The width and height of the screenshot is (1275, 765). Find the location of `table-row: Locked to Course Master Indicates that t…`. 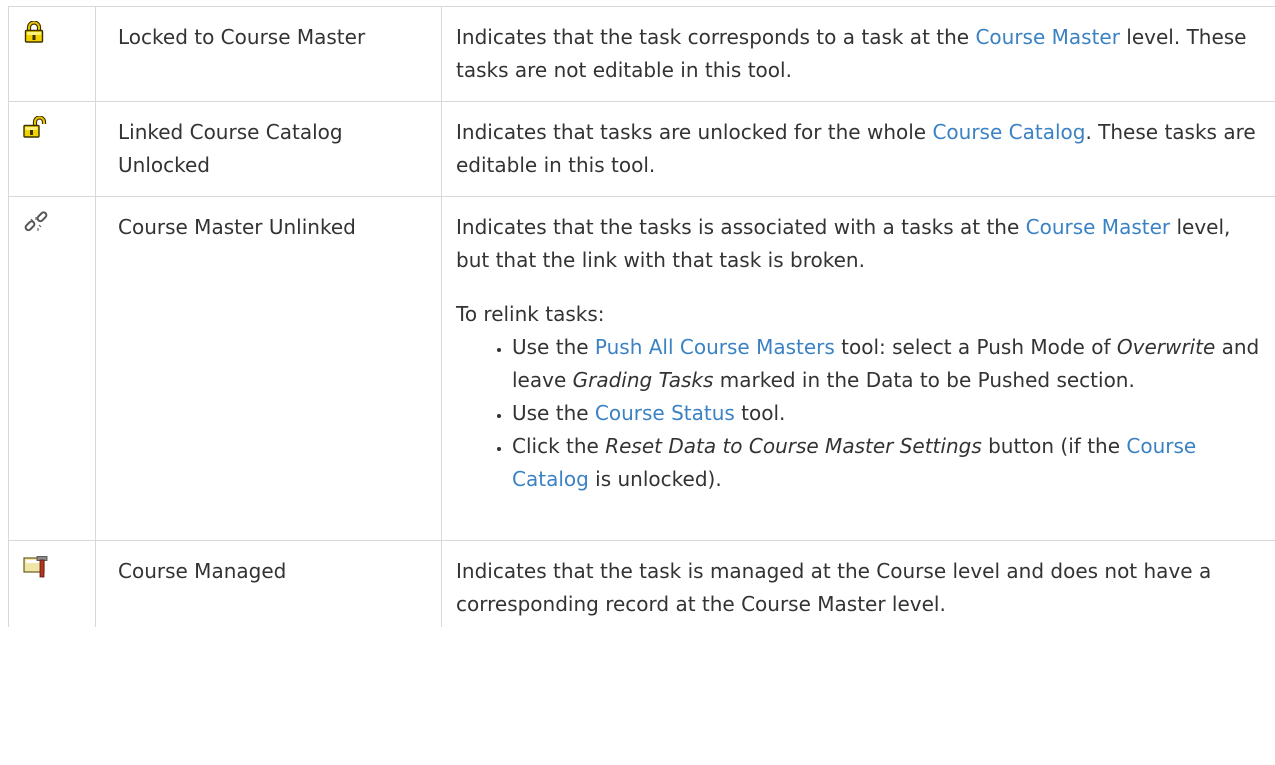

table-row: Locked to Course Master Indicates that t… is located at coordinates (641, 54).